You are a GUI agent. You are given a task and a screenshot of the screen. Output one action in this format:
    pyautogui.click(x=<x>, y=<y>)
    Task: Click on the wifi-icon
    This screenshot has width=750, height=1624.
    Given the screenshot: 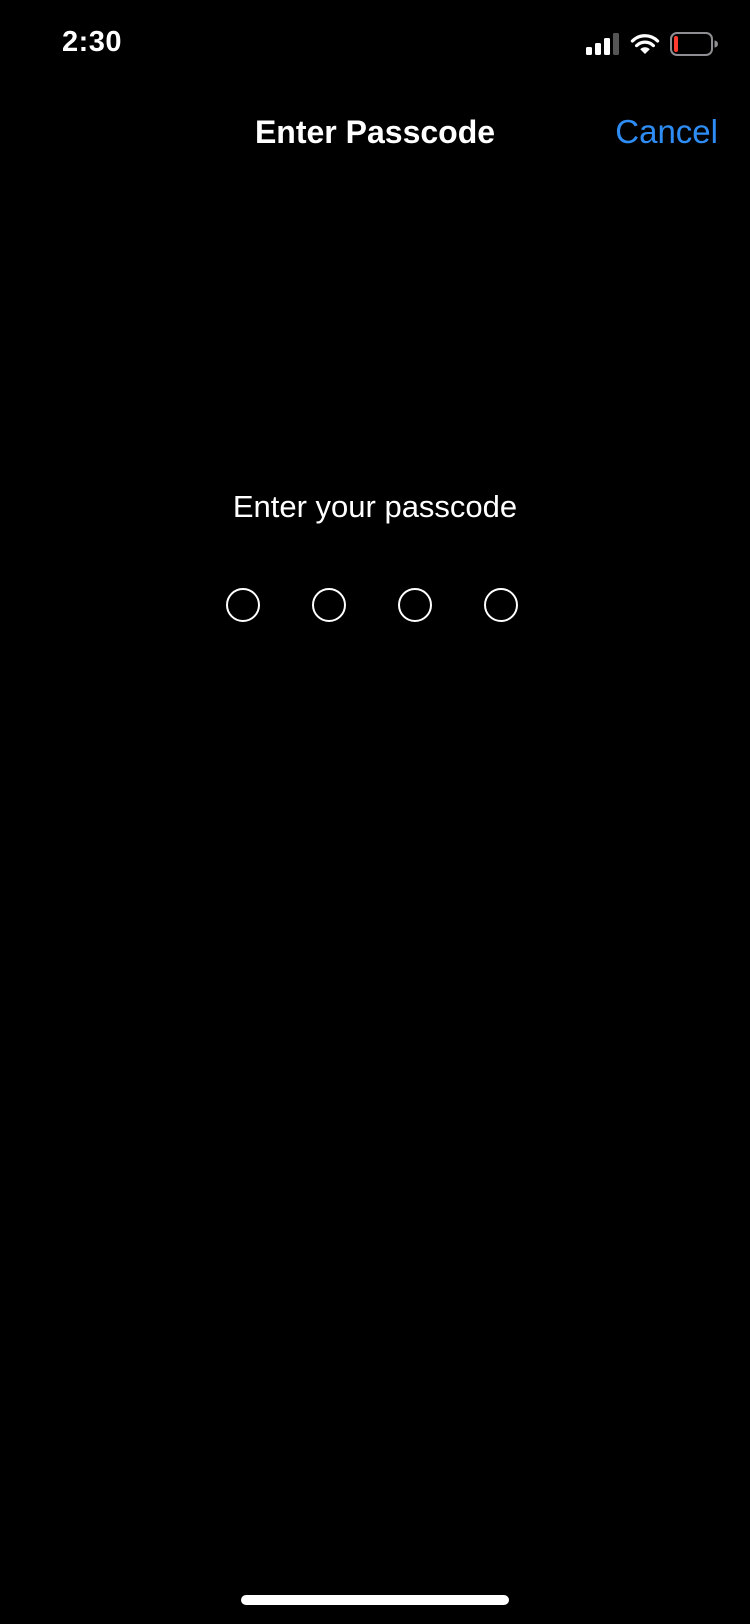 What is the action you would take?
    pyautogui.click(x=645, y=44)
    